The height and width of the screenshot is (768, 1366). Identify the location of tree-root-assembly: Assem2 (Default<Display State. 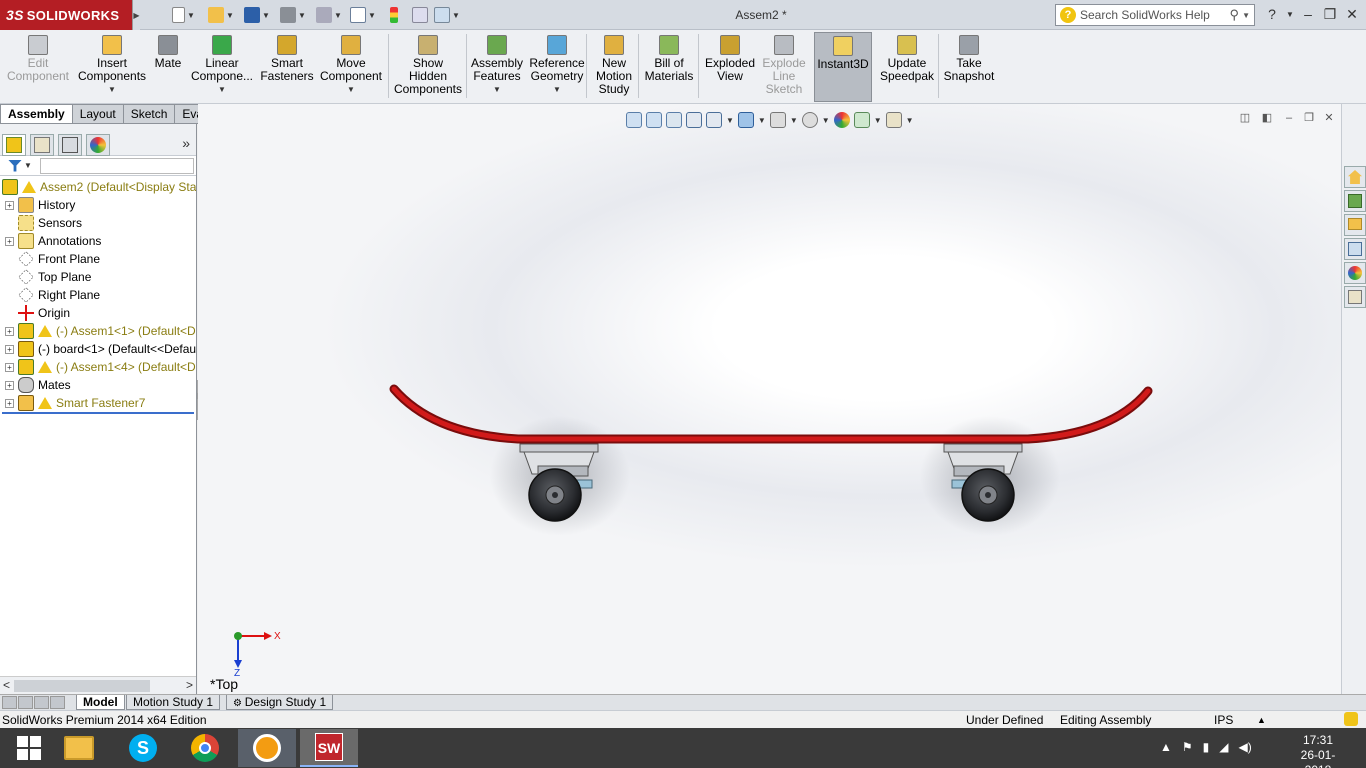
(98, 187).